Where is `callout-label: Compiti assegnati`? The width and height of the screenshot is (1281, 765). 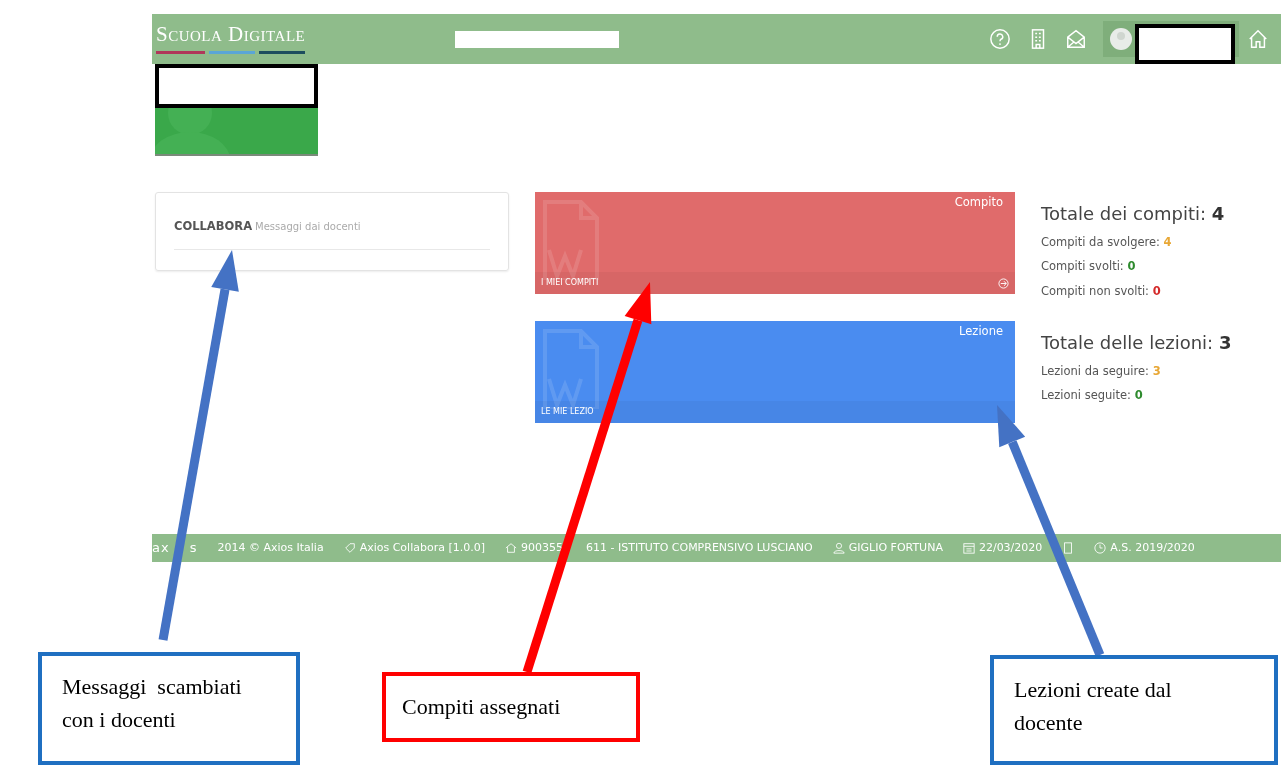
callout-label: Compiti assegnati is located at coordinates (511, 707).